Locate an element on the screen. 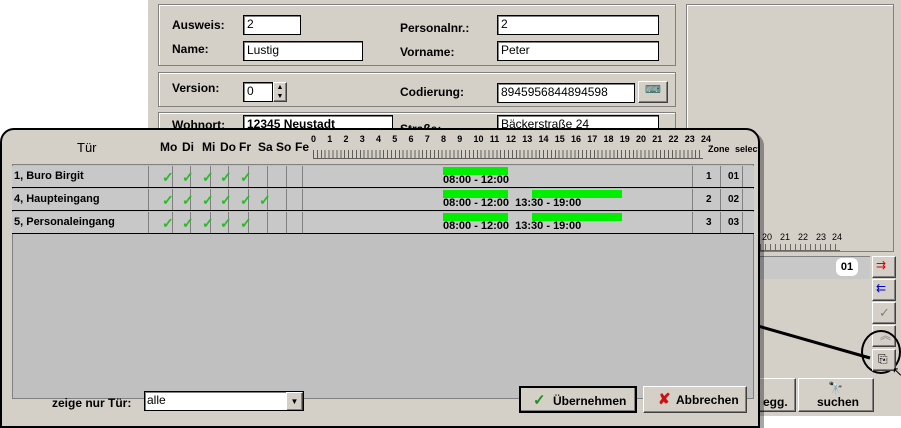  hour-tick: 2 is located at coordinates (346, 139).